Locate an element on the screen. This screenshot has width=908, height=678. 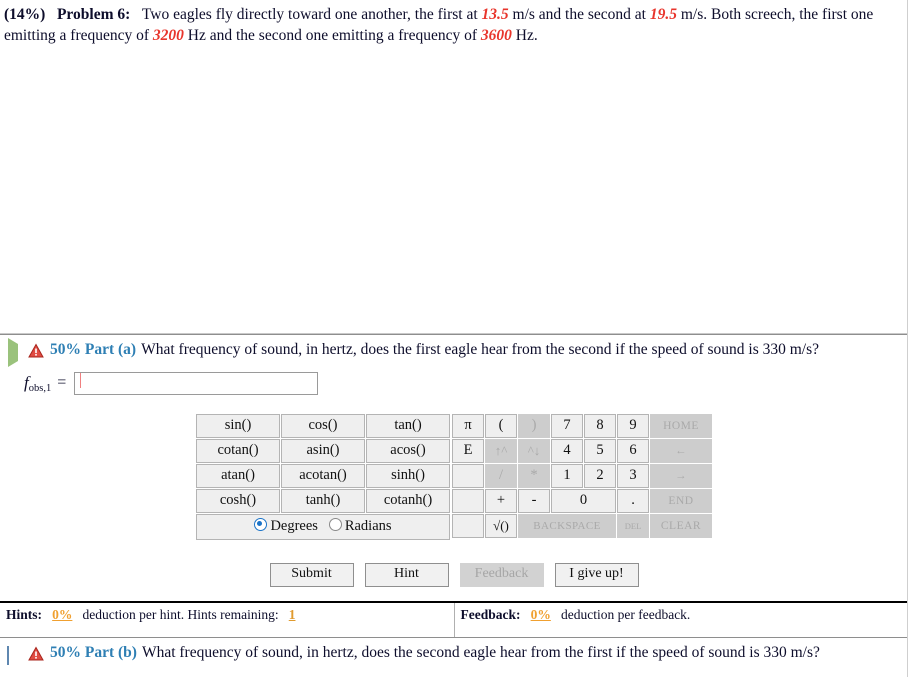
keypad-key-√: √() is located at coordinates (501, 525).